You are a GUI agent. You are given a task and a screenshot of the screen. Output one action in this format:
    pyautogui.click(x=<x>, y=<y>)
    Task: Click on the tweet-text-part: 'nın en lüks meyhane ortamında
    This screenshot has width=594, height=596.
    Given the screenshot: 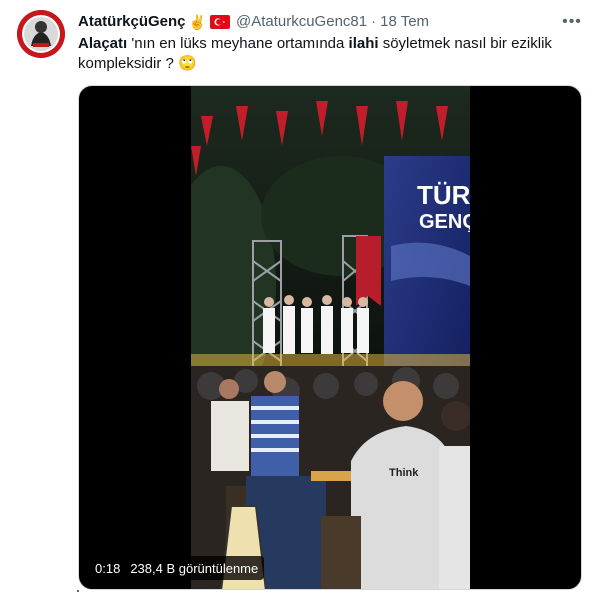 What is the action you would take?
    pyautogui.click(x=238, y=43)
    